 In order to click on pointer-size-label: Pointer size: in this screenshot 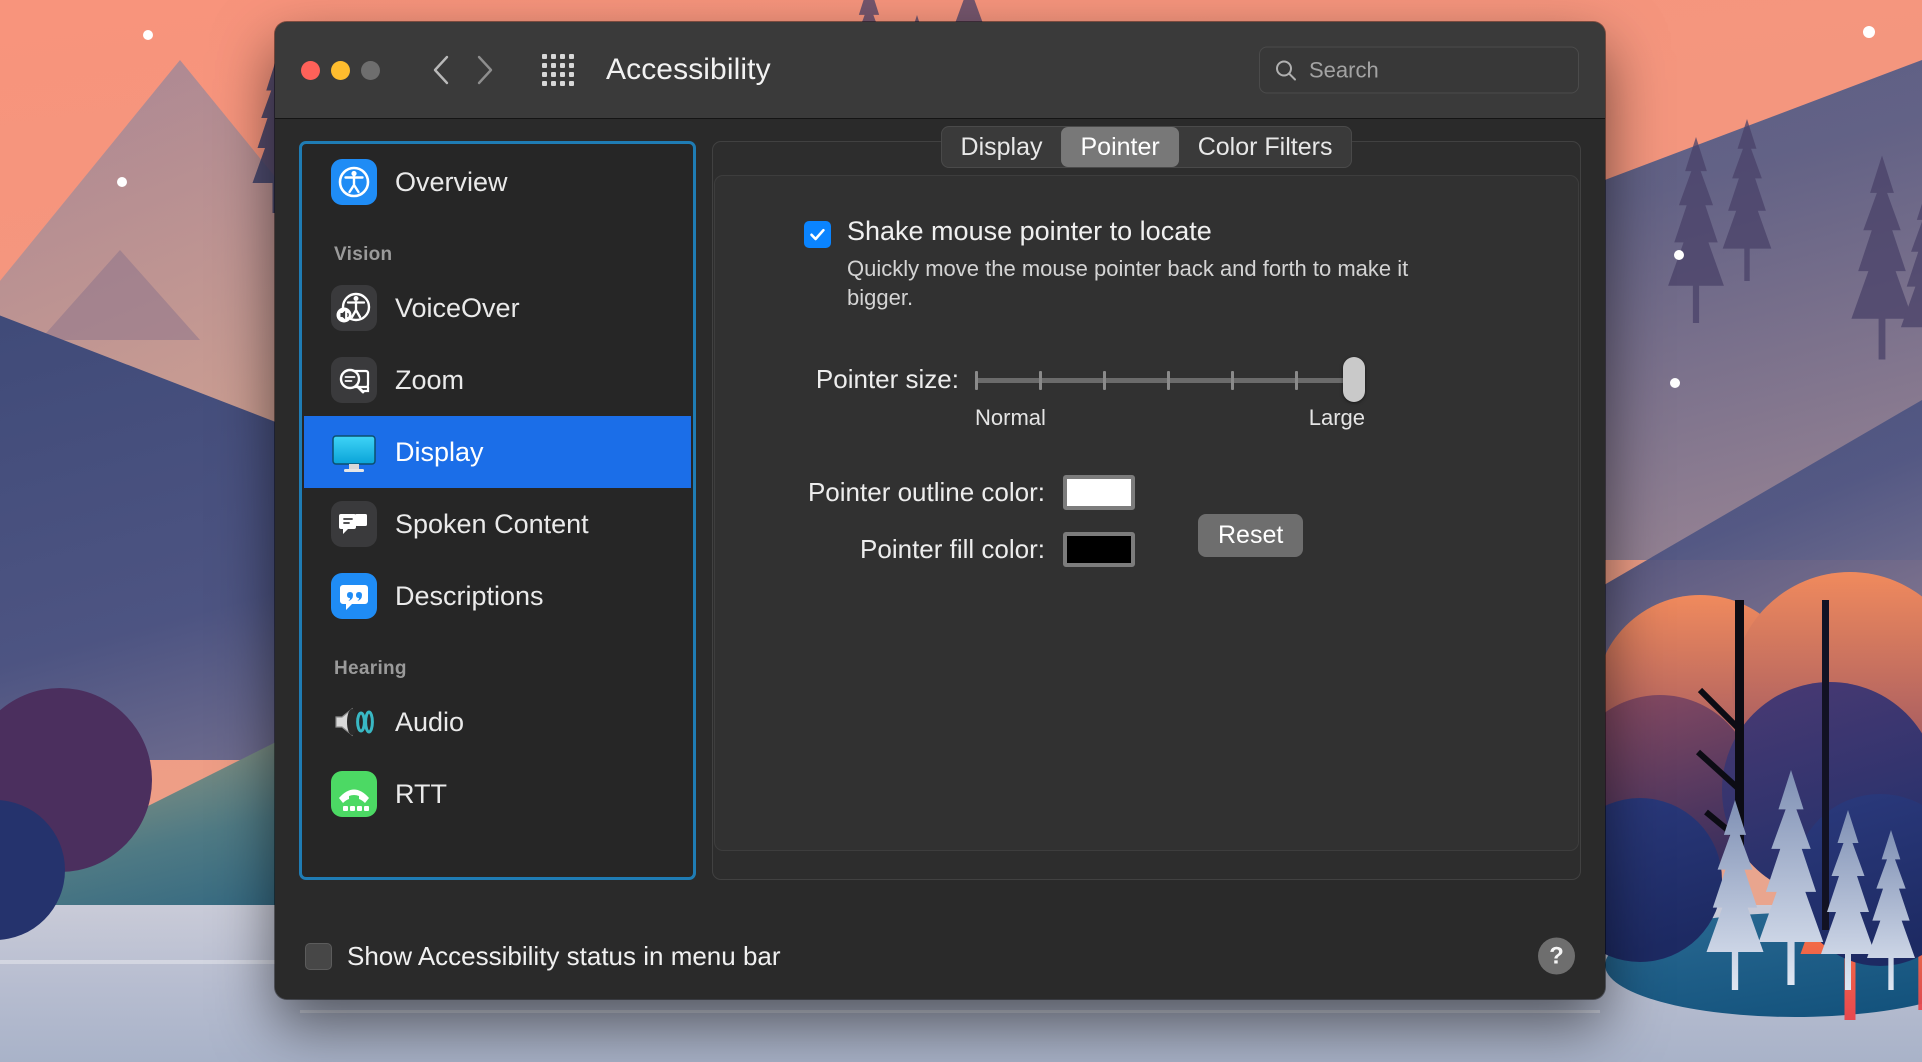, I will do `click(887, 379)`.